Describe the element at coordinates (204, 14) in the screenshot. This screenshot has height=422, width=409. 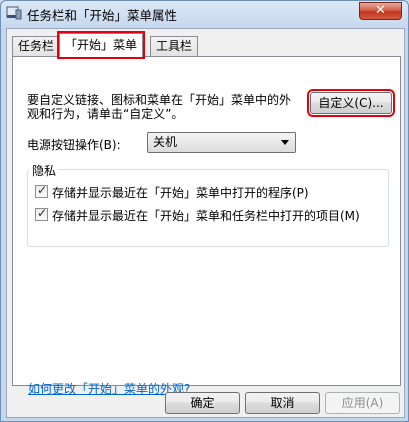
I see `title-bar: 任务栏和「开始」菜单属性 ✕` at that location.